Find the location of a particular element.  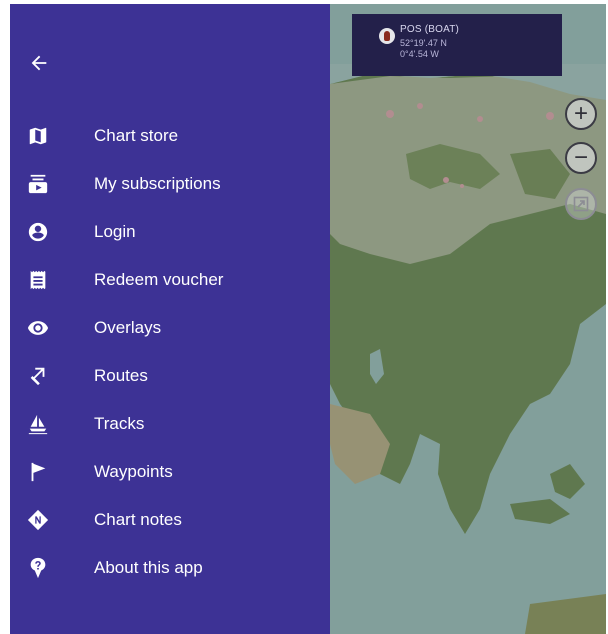

resize-button is located at coordinates (581, 204).